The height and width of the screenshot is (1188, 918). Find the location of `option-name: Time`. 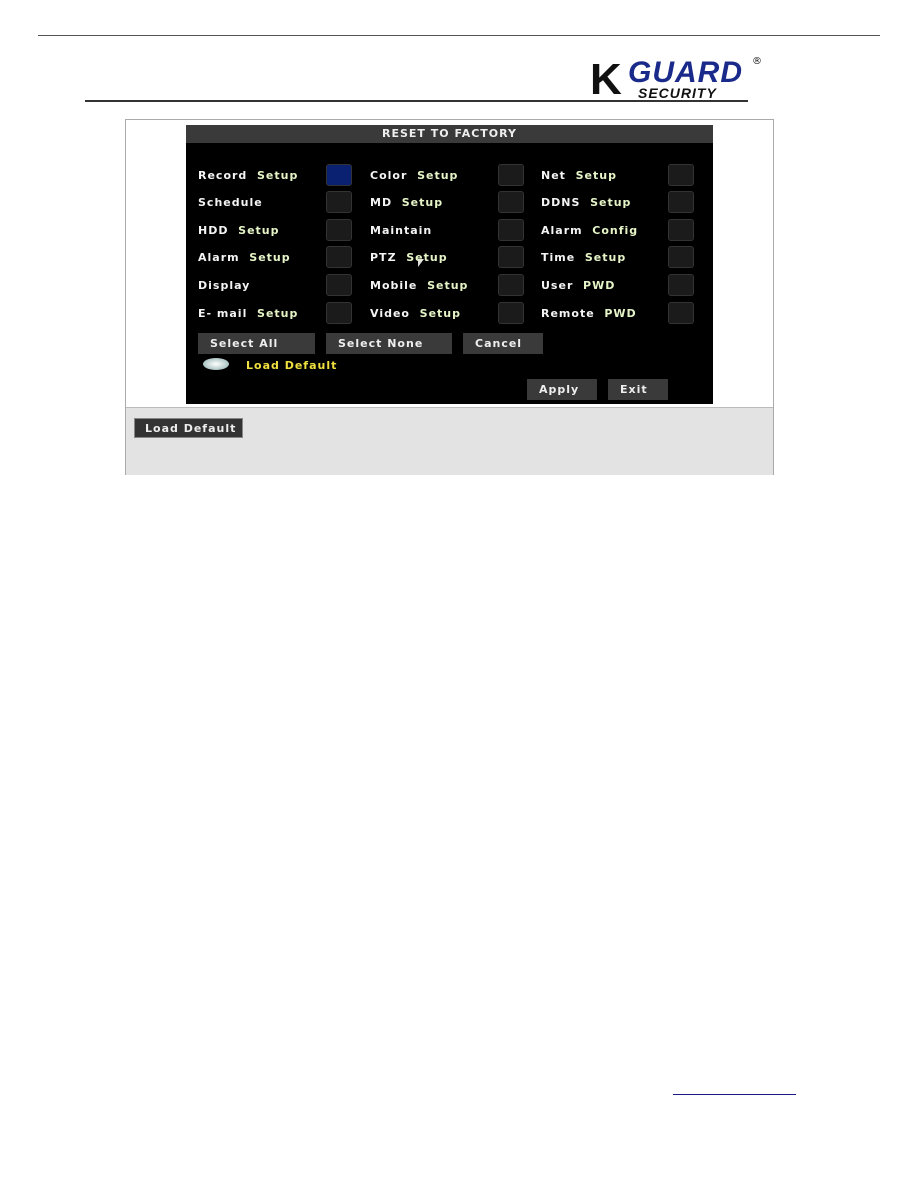

option-name: Time is located at coordinates (558, 257).